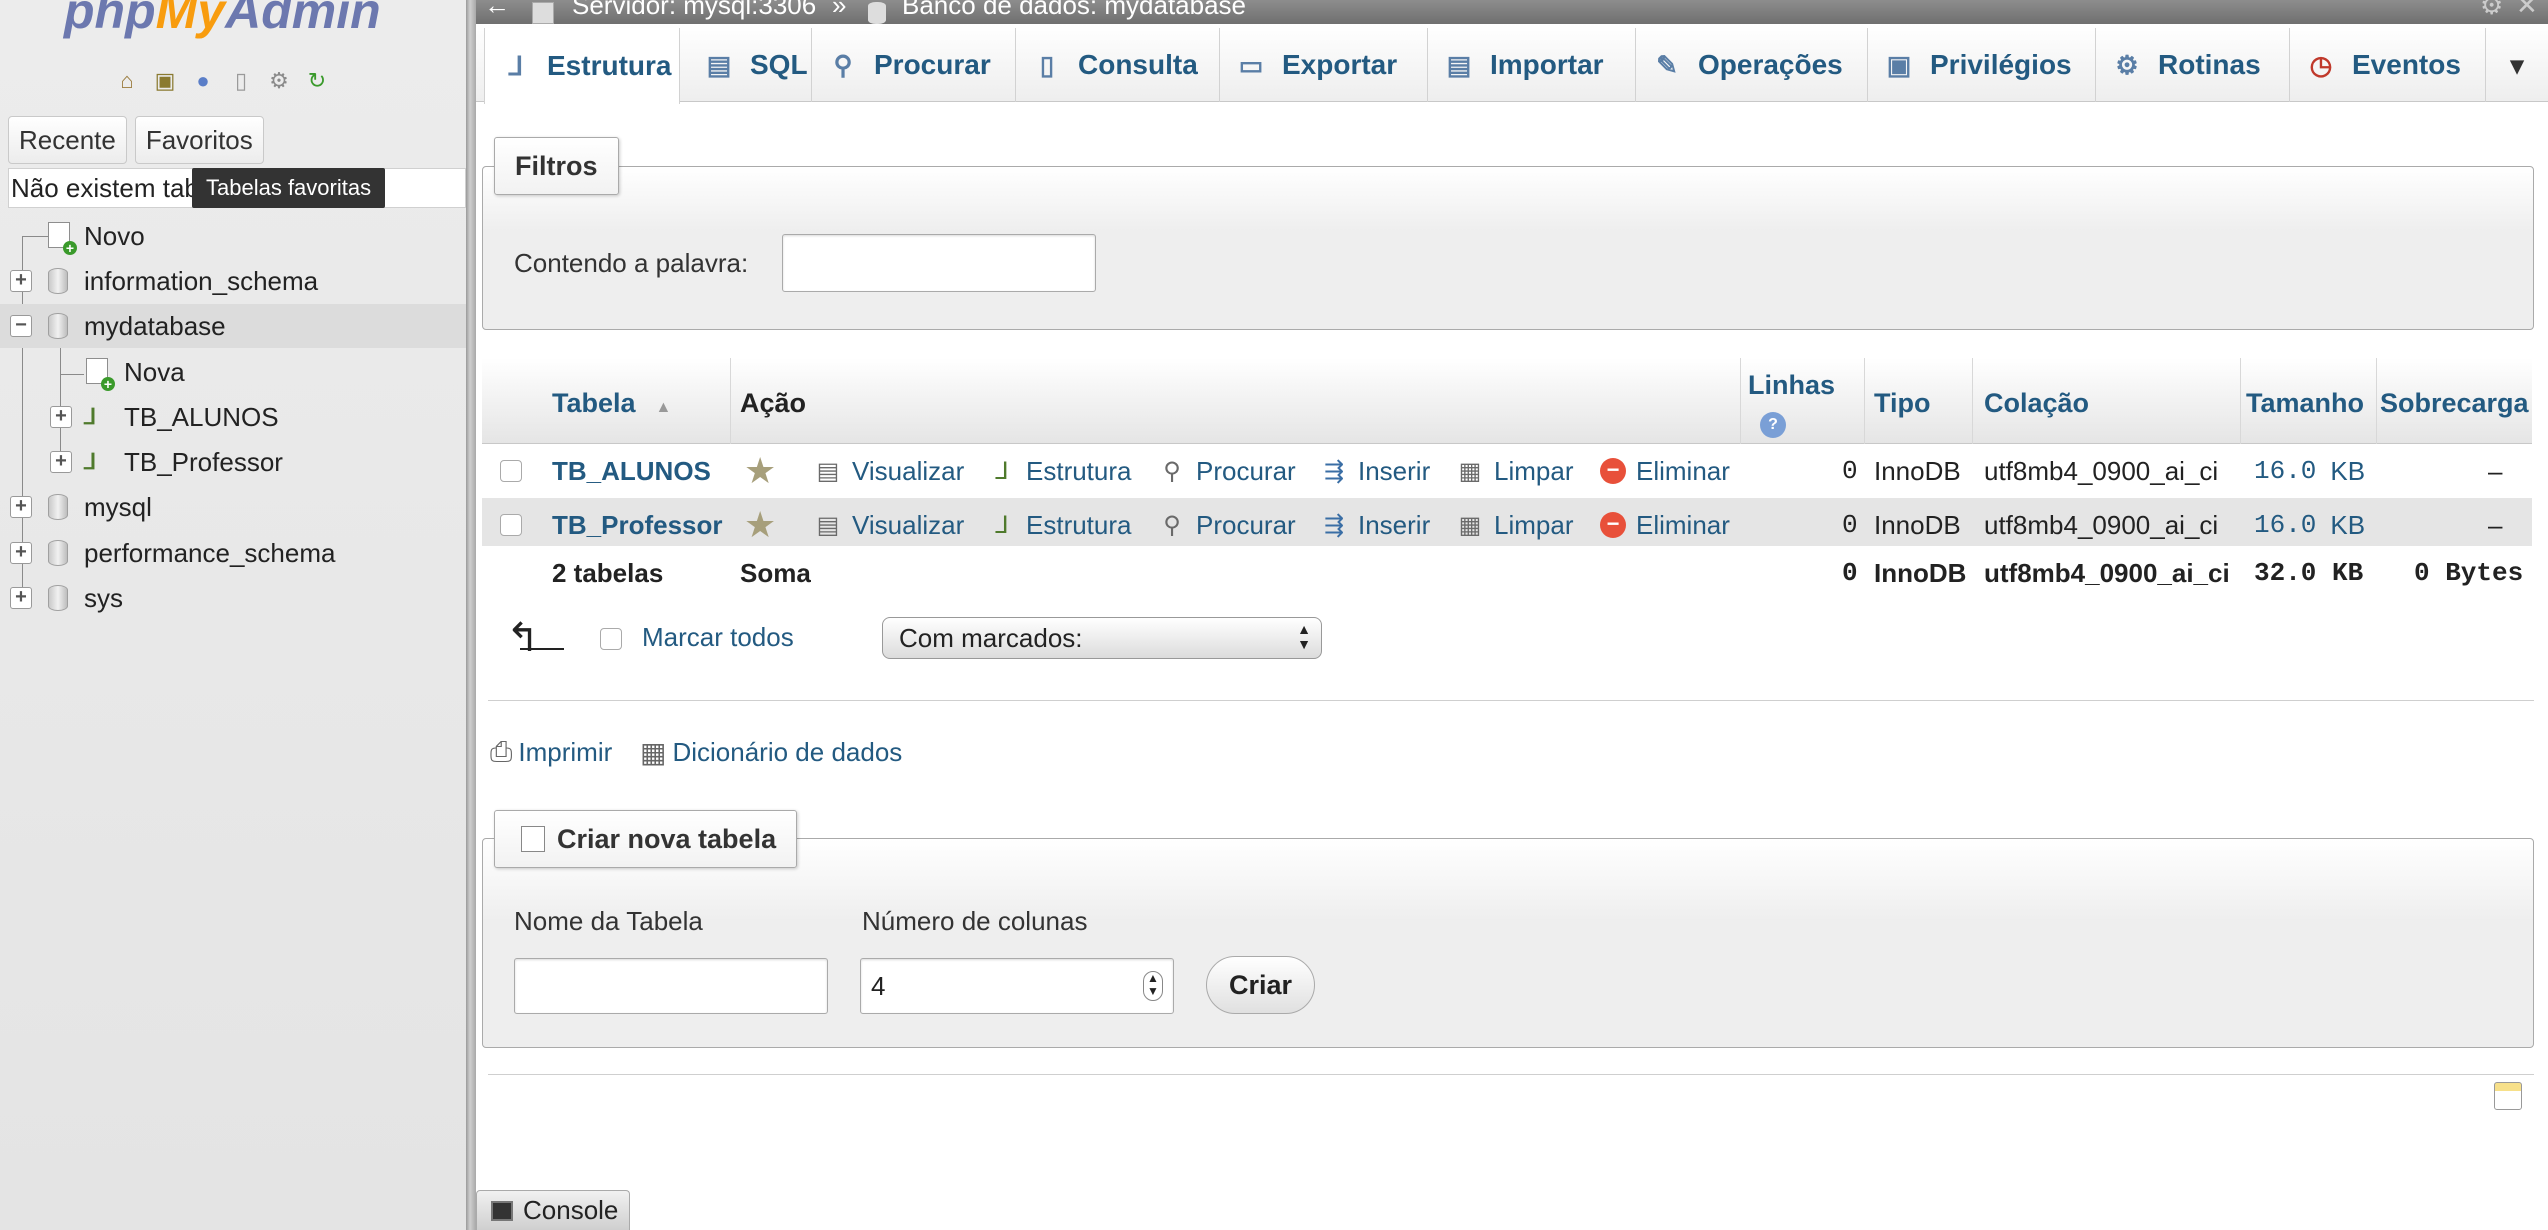 The height and width of the screenshot is (1230, 2548). Describe the element at coordinates (233, 236) in the screenshot. I see `tree-item-new-db: Novo` at that location.